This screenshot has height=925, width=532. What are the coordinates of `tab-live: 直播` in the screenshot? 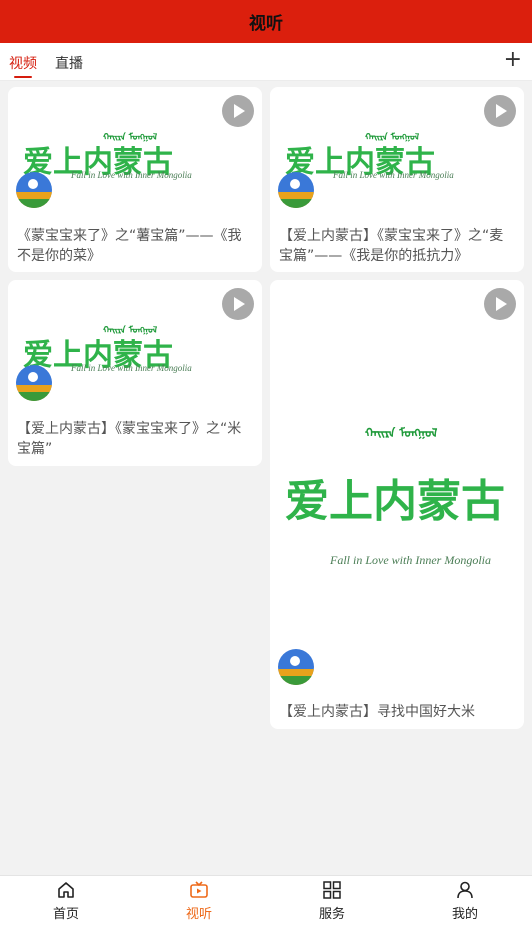 It's located at (69, 63).